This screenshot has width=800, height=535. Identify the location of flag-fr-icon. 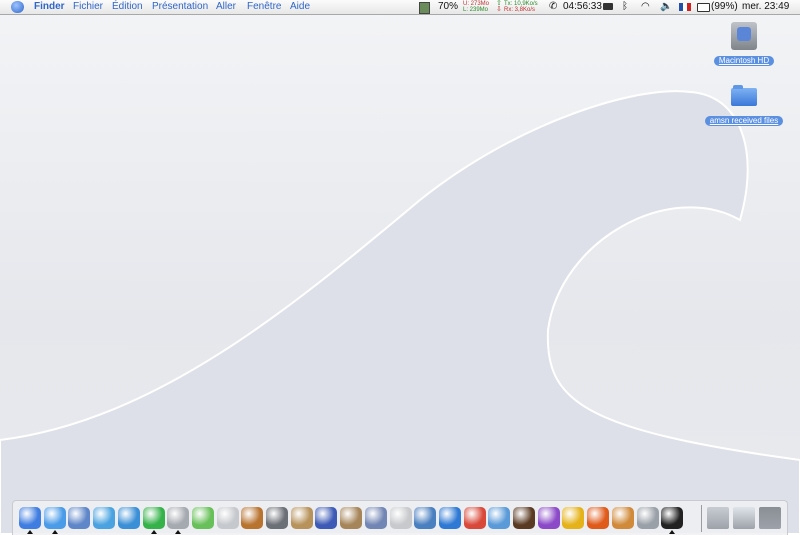
(685, 7).